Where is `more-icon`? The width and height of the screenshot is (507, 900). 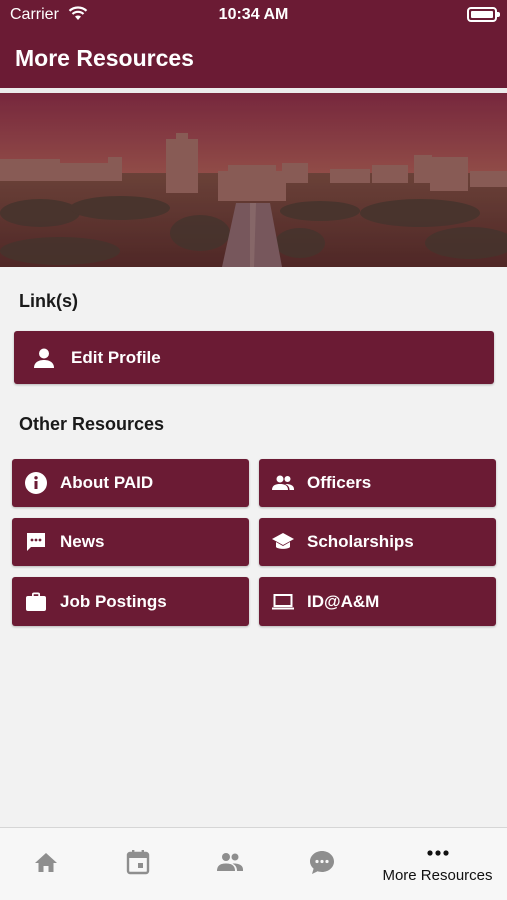 more-icon is located at coordinates (438, 854).